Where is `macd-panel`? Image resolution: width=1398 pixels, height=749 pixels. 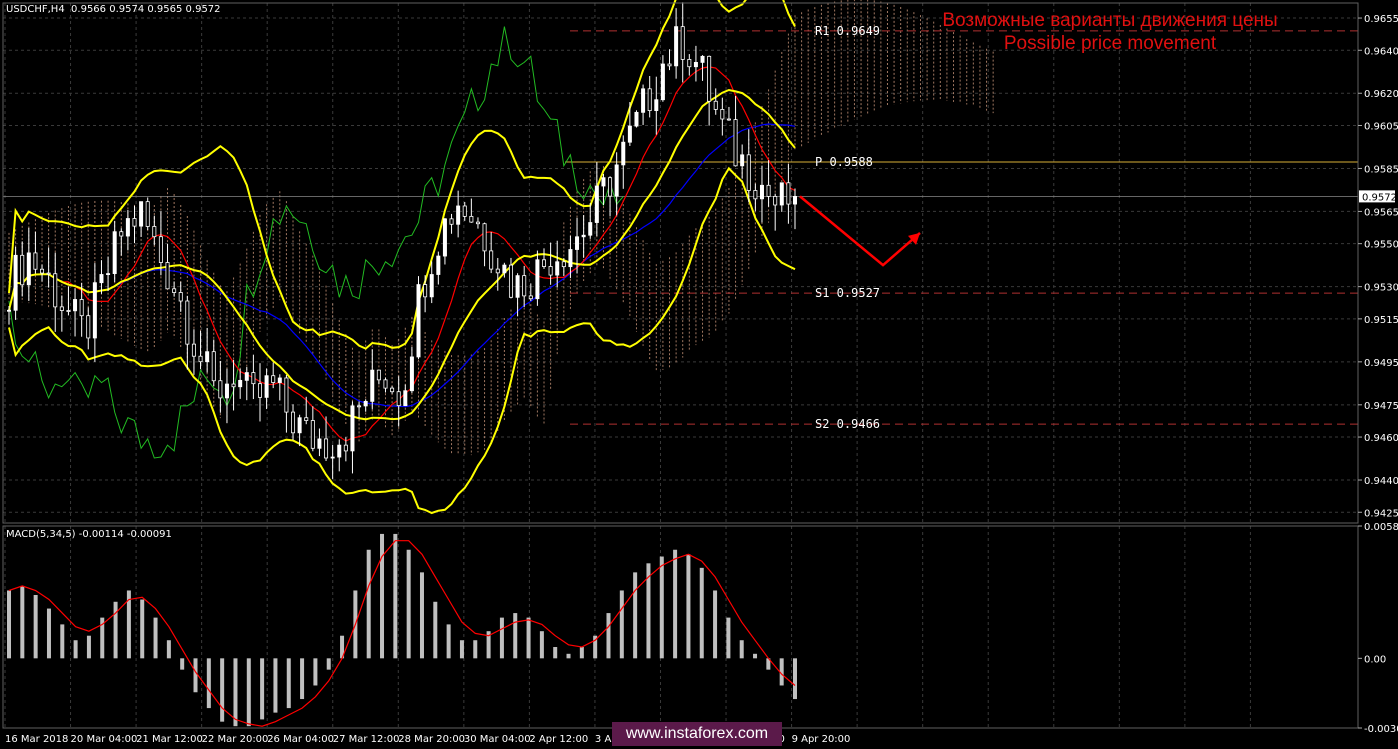
macd-panel is located at coordinates (402, 630).